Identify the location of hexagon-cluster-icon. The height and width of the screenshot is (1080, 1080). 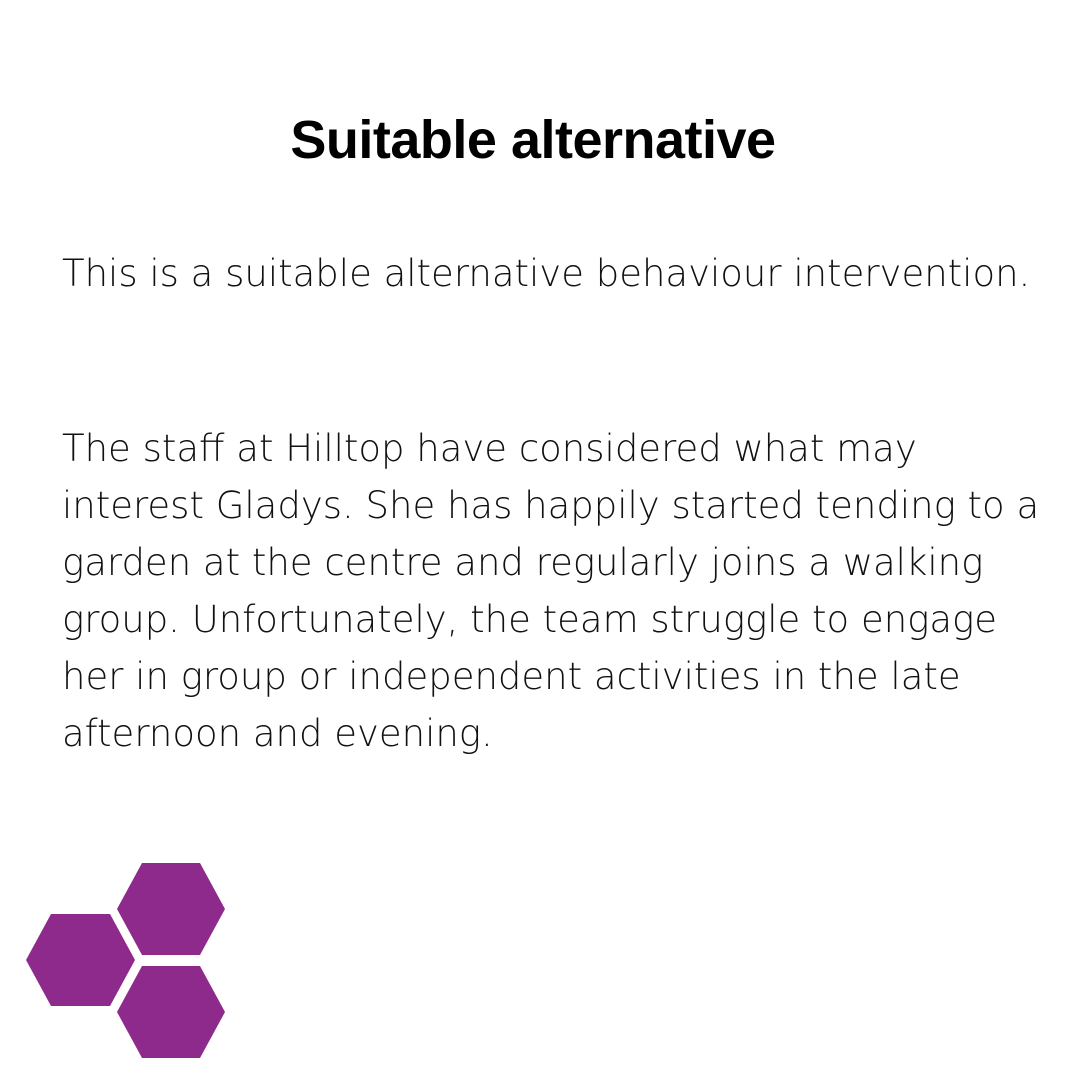
(125, 960).